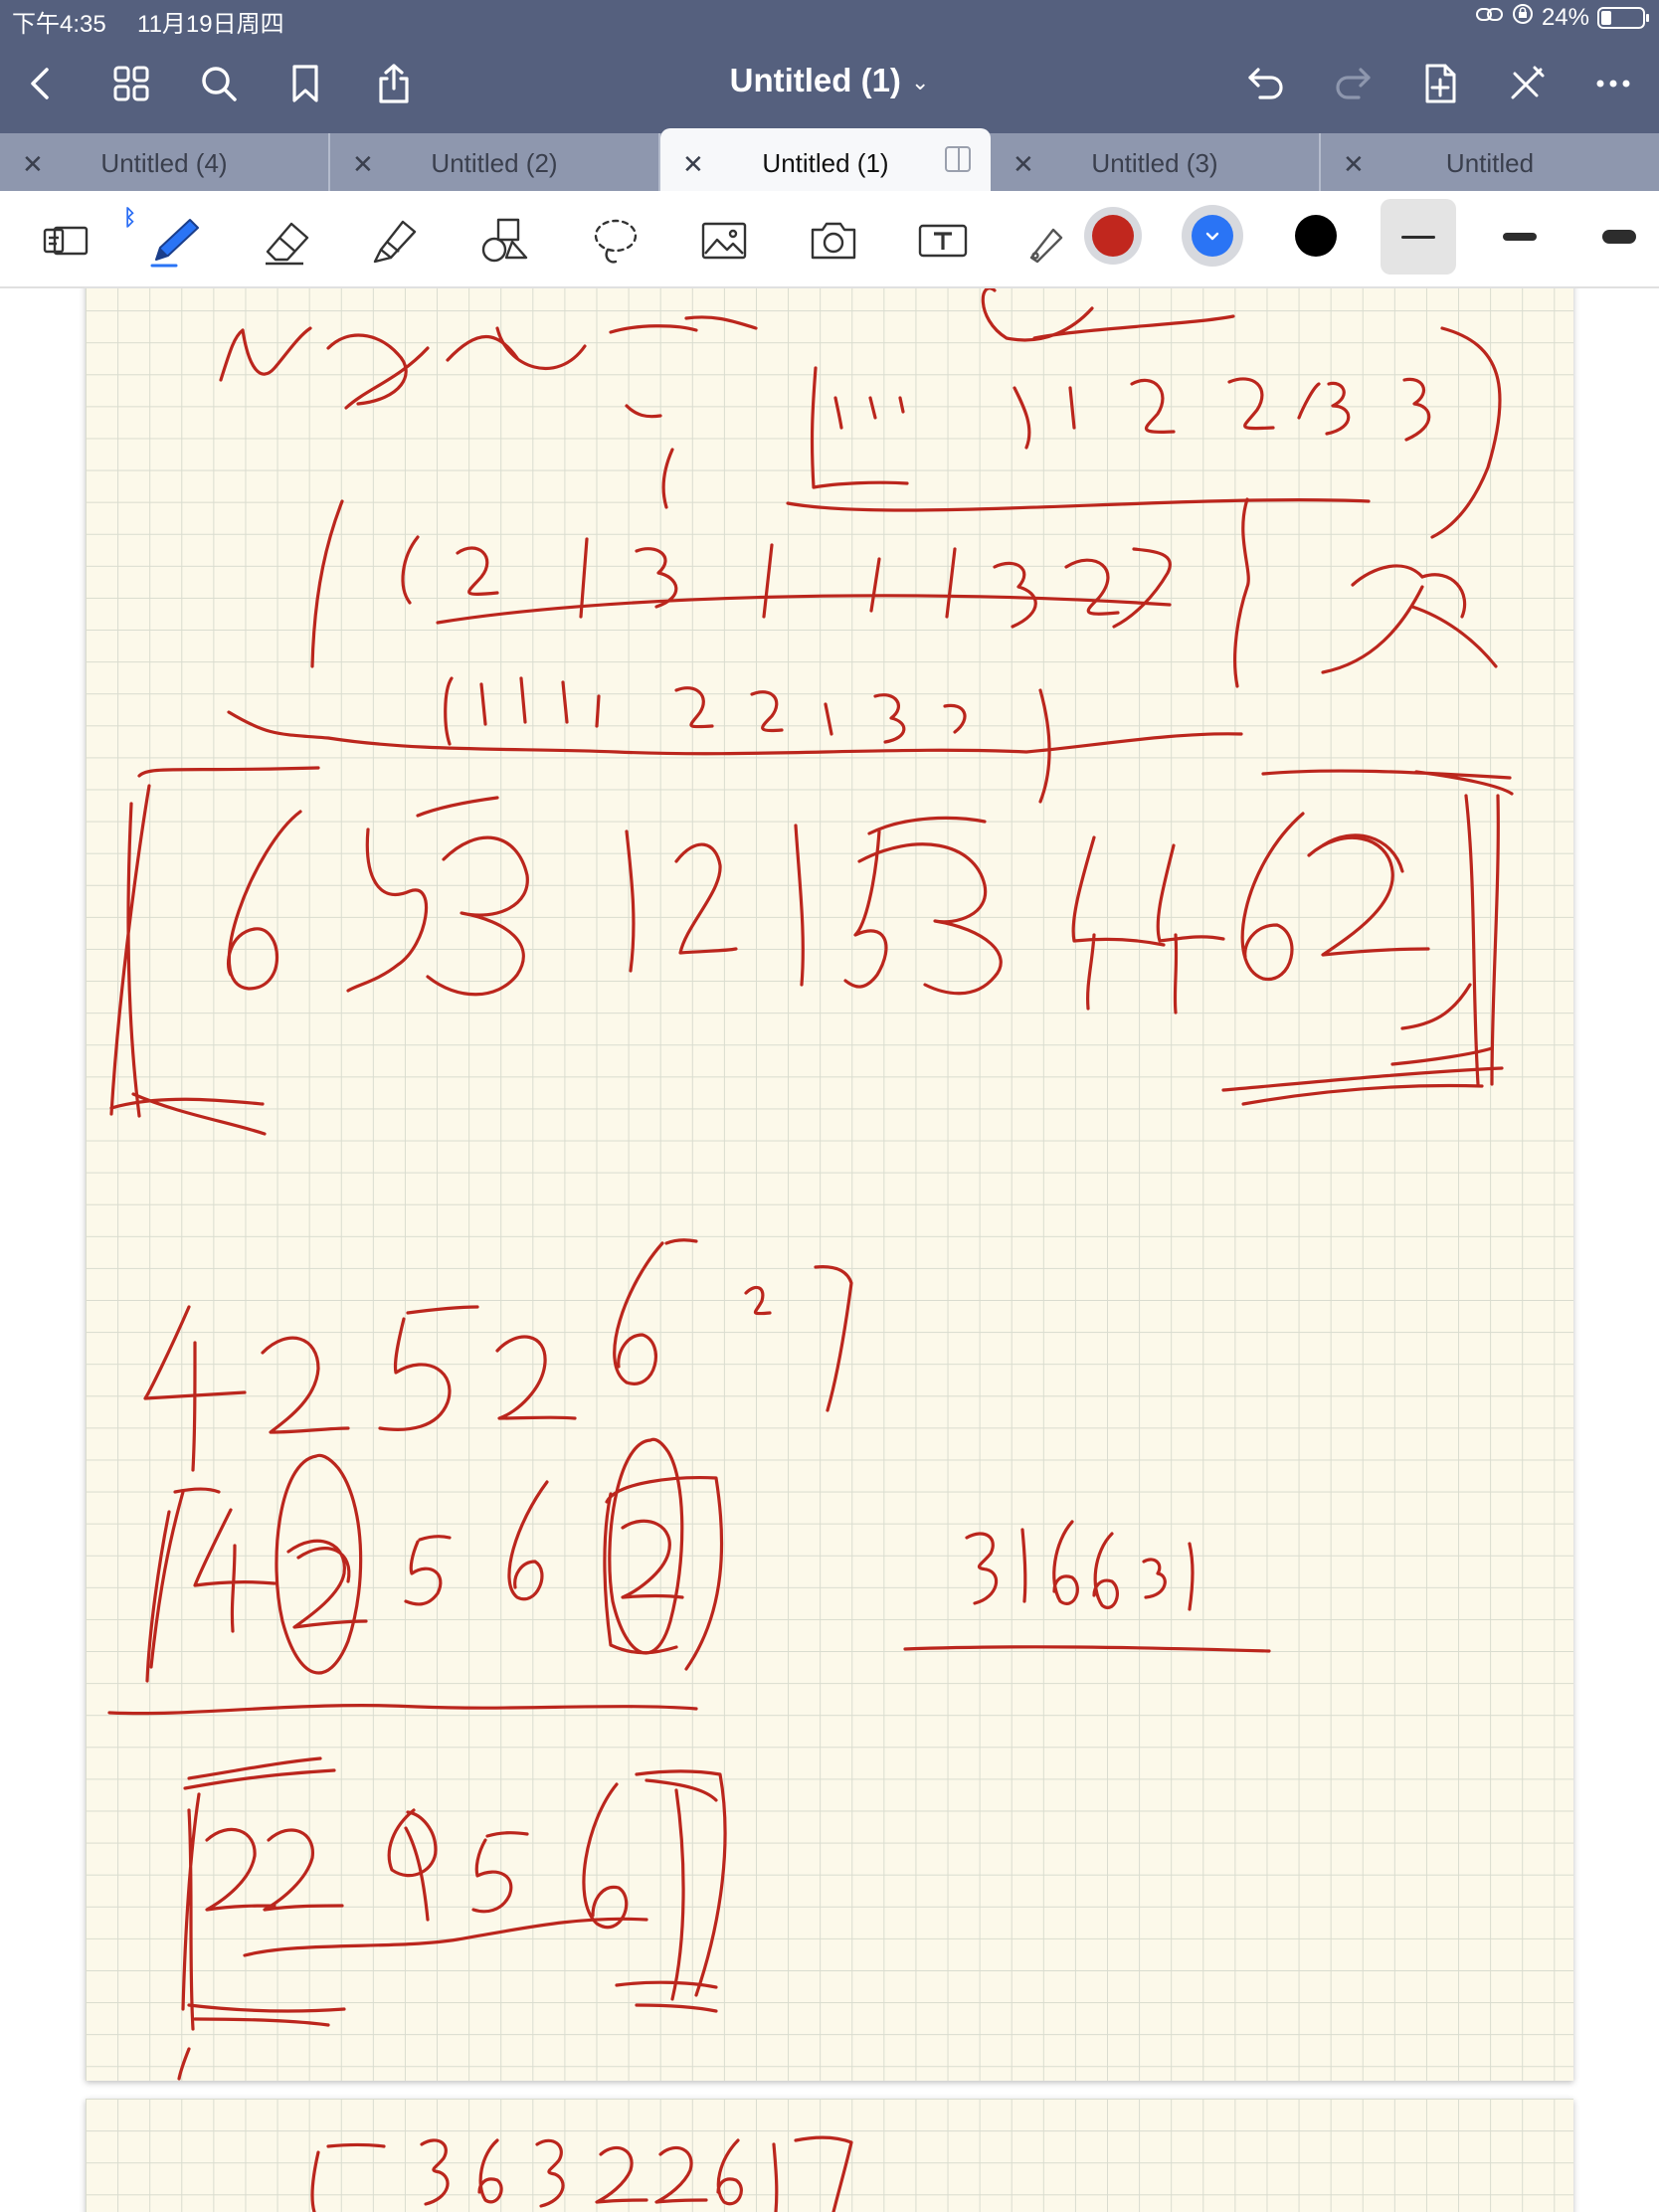 The height and width of the screenshot is (2212, 1659). What do you see at coordinates (1316, 236) in the screenshot?
I see `color-swatch-black` at bounding box center [1316, 236].